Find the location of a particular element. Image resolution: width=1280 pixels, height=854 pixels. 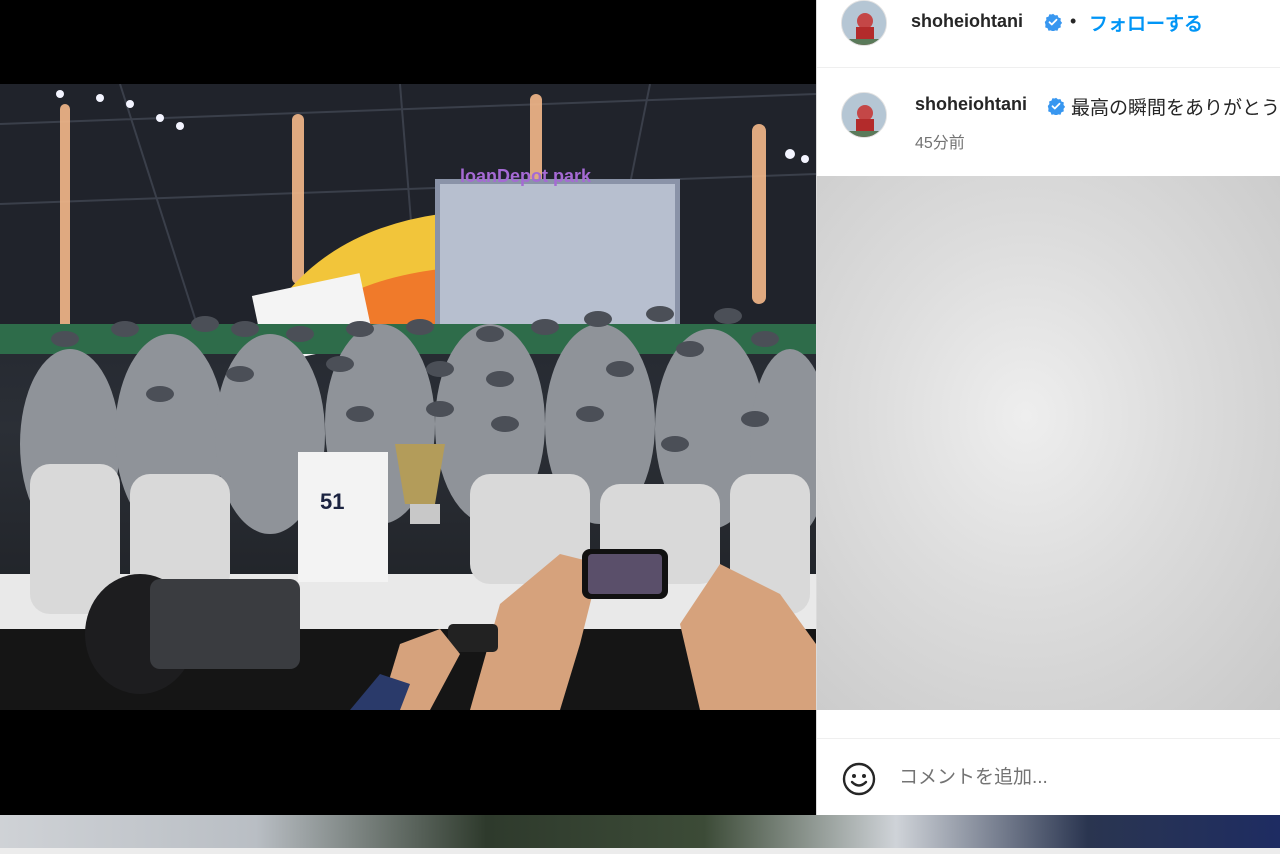

caption-text: 最高の瞬間をありがとう is located at coordinates (1175, 108).